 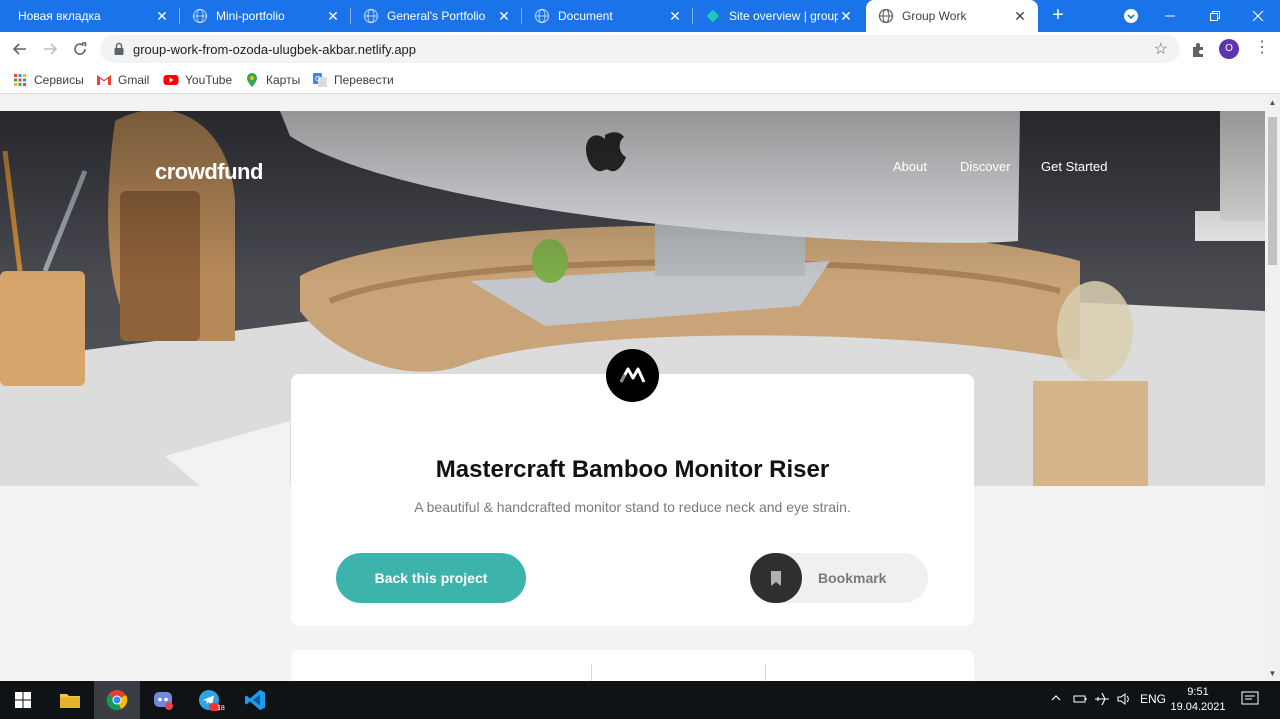 What do you see at coordinates (585, 16) in the screenshot?
I see `tab-title: Document` at bounding box center [585, 16].